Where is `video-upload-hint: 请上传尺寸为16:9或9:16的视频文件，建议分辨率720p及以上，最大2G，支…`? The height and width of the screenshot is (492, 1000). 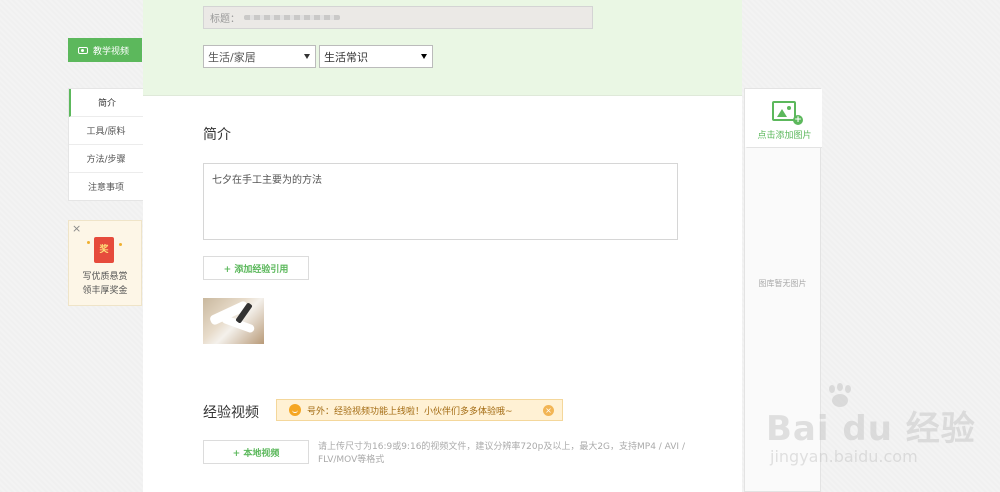
video-upload-hint: 请上传尺寸为16:9或9:16的视频文件，建议分辨率720p及以上，最大2G，支… is located at coordinates (501, 453).